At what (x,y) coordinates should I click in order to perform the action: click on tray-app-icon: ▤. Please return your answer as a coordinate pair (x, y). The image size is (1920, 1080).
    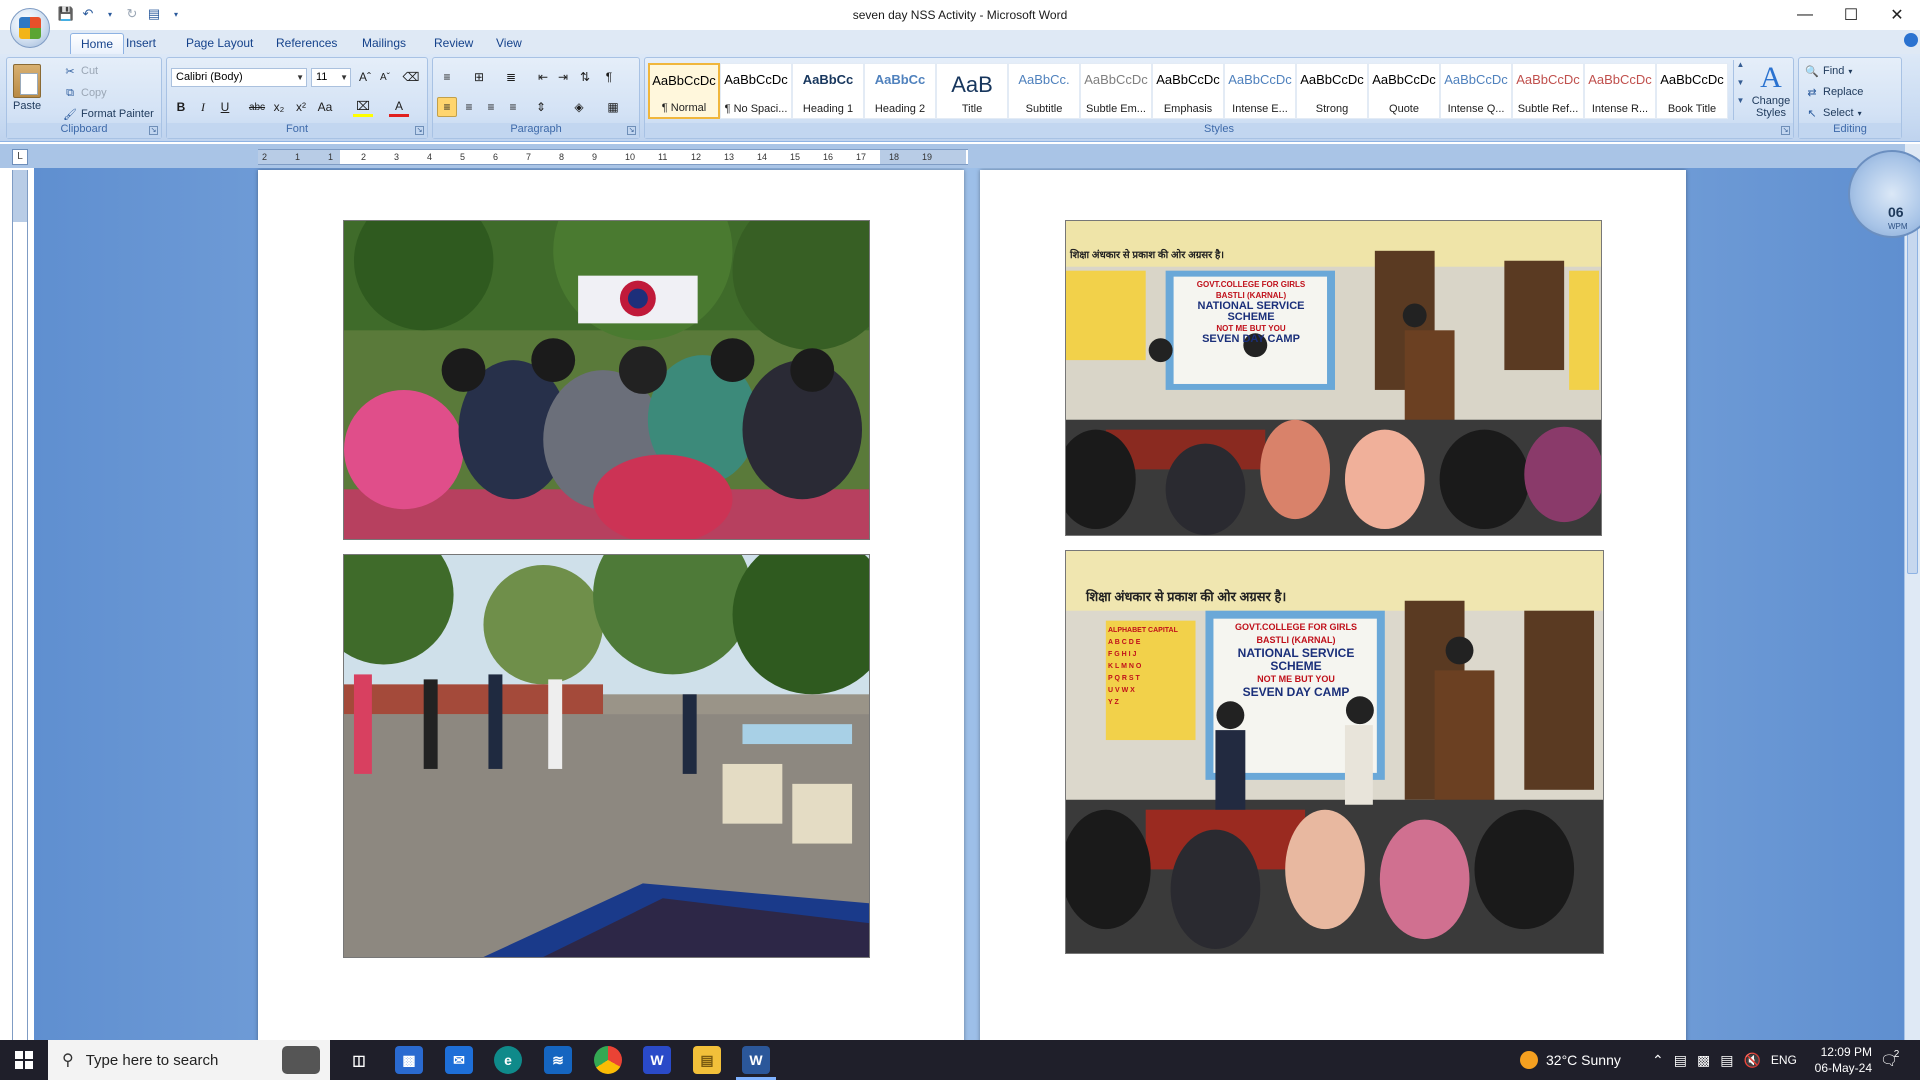
    Looking at the image, I should click on (1680, 1060).